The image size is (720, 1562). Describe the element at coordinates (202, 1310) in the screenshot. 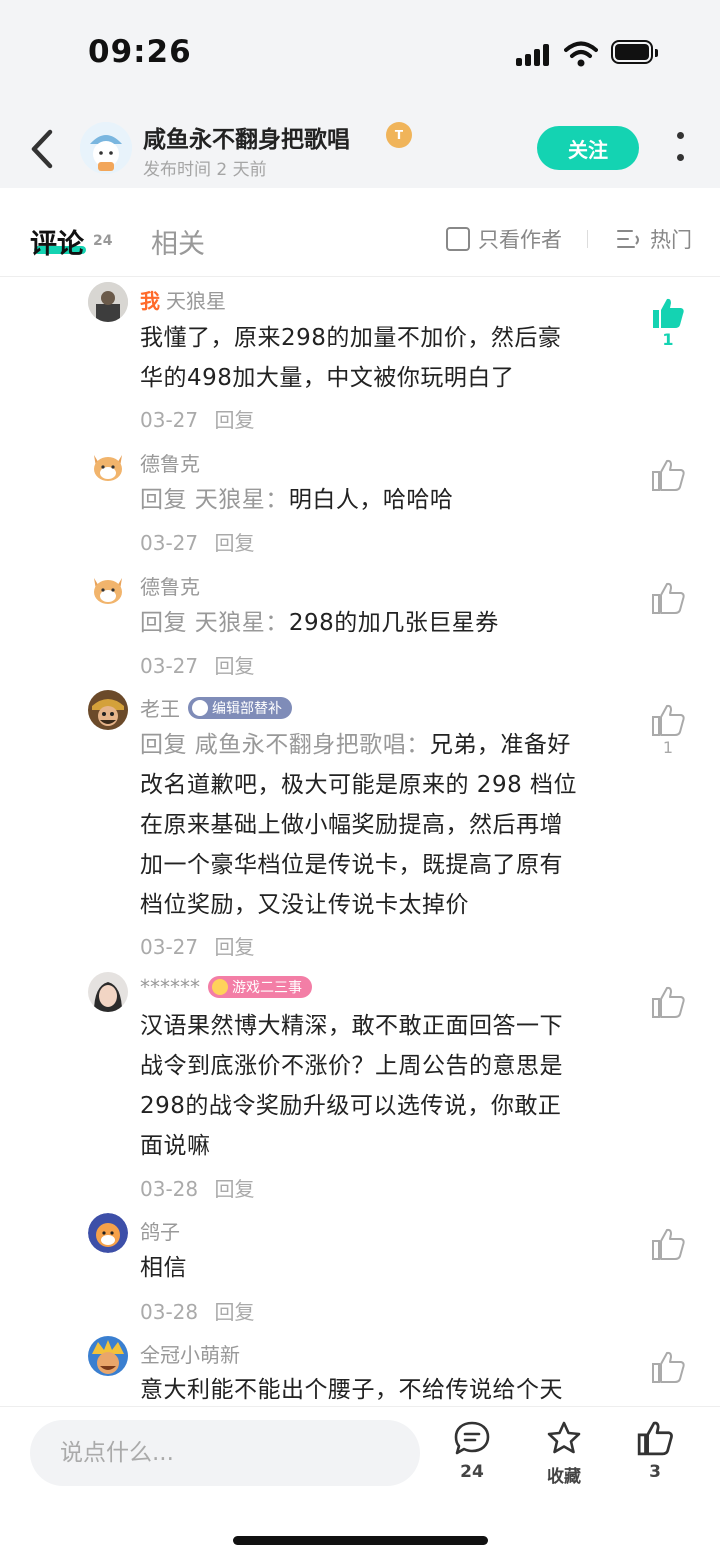

I see `comment-meta: 03-28 回复` at that location.